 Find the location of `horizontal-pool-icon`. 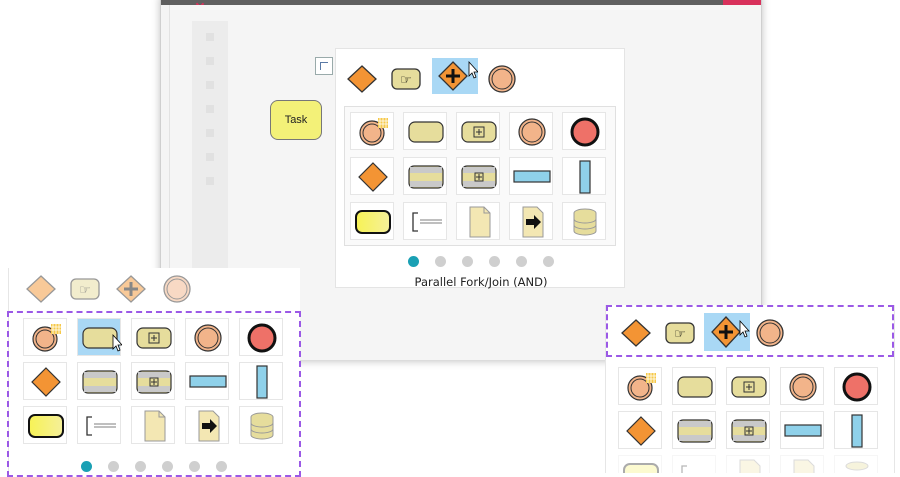

horizontal-pool-icon is located at coordinates (803, 430).